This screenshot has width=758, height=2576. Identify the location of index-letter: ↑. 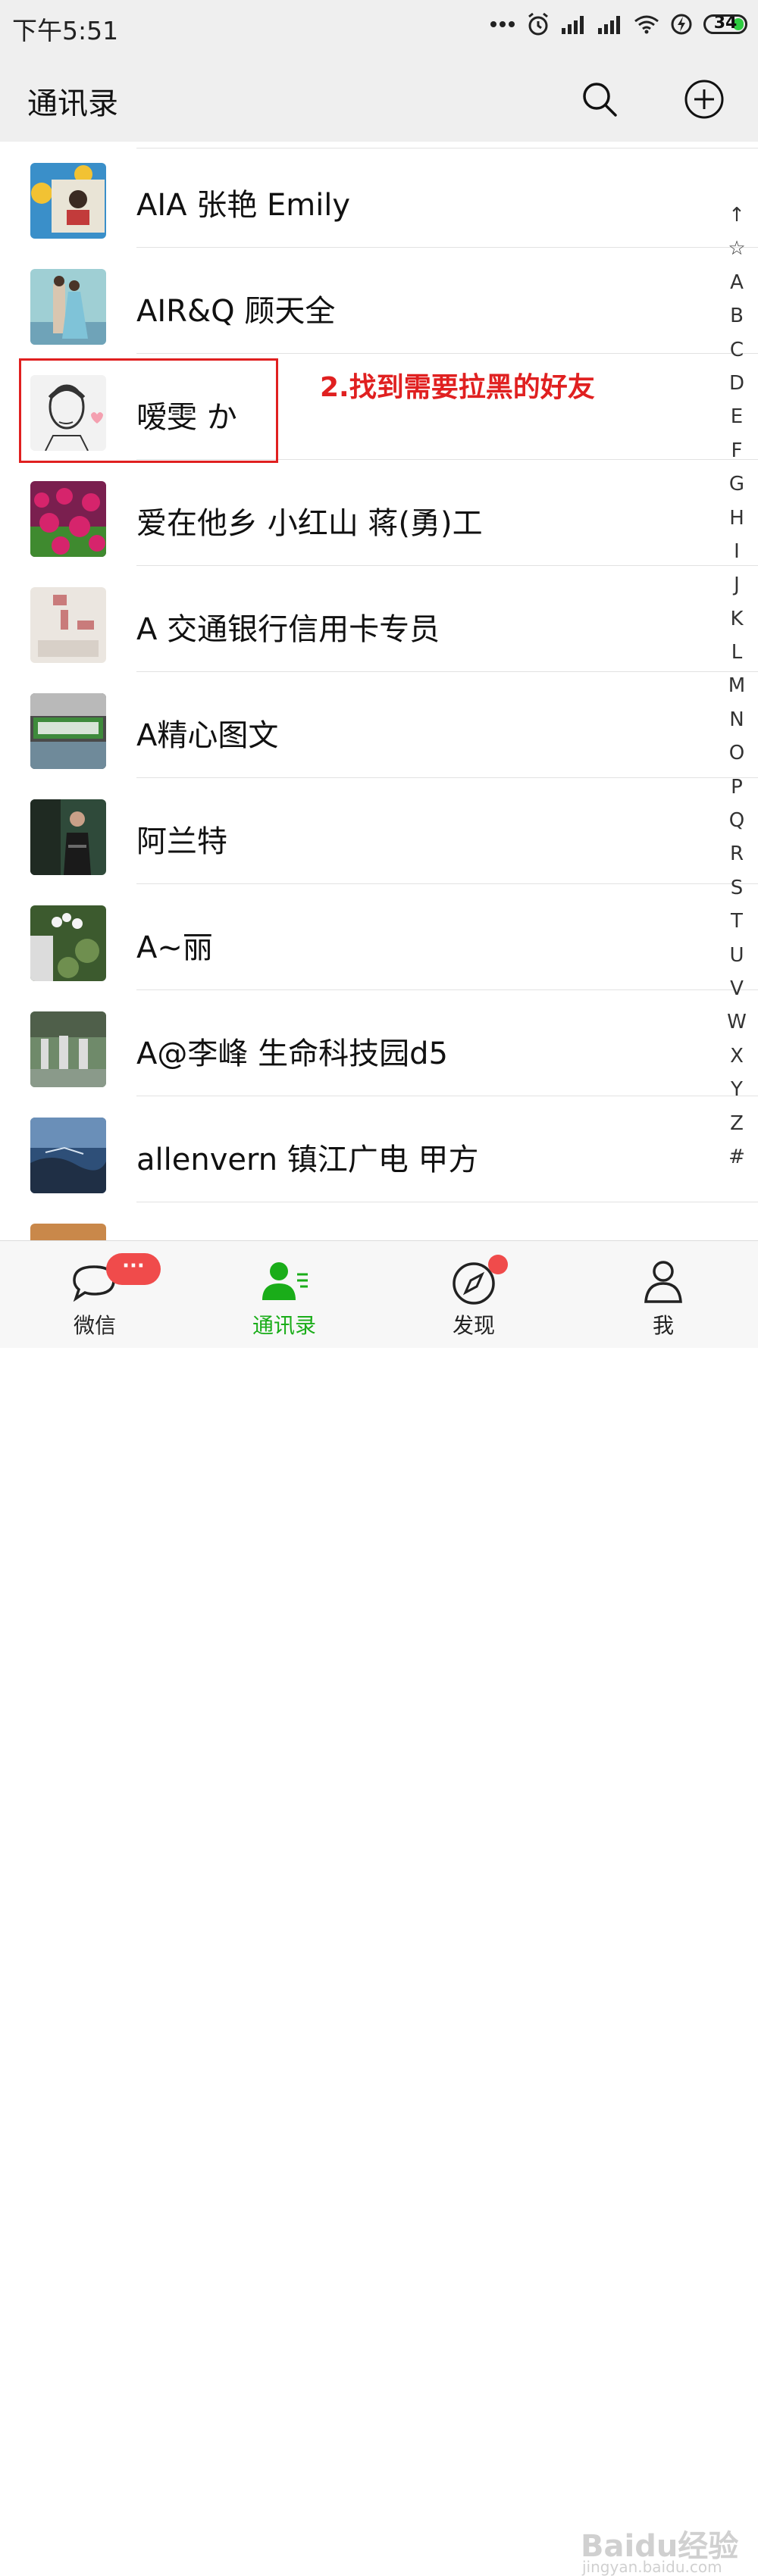
(736, 215).